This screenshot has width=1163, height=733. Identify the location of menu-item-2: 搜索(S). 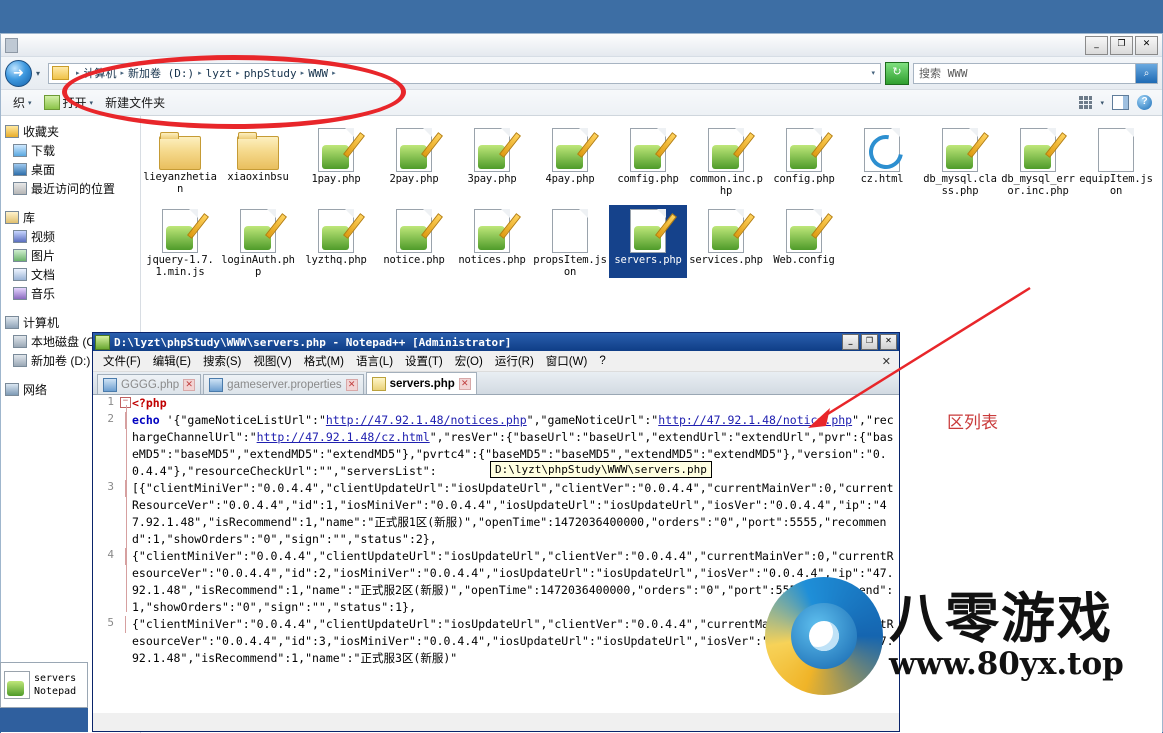
(222, 361).